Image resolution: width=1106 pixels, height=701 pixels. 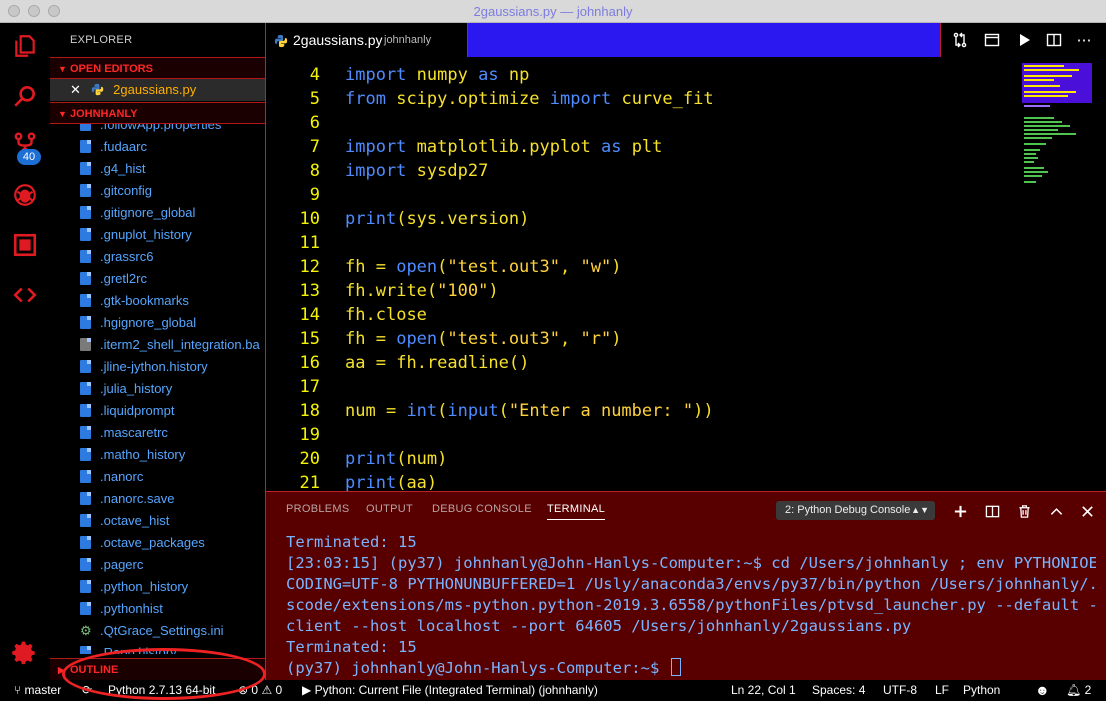 What do you see at coordinates (389, 509) in the screenshot?
I see `tab-output: OUTPUT` at bounding box center [389, 509].